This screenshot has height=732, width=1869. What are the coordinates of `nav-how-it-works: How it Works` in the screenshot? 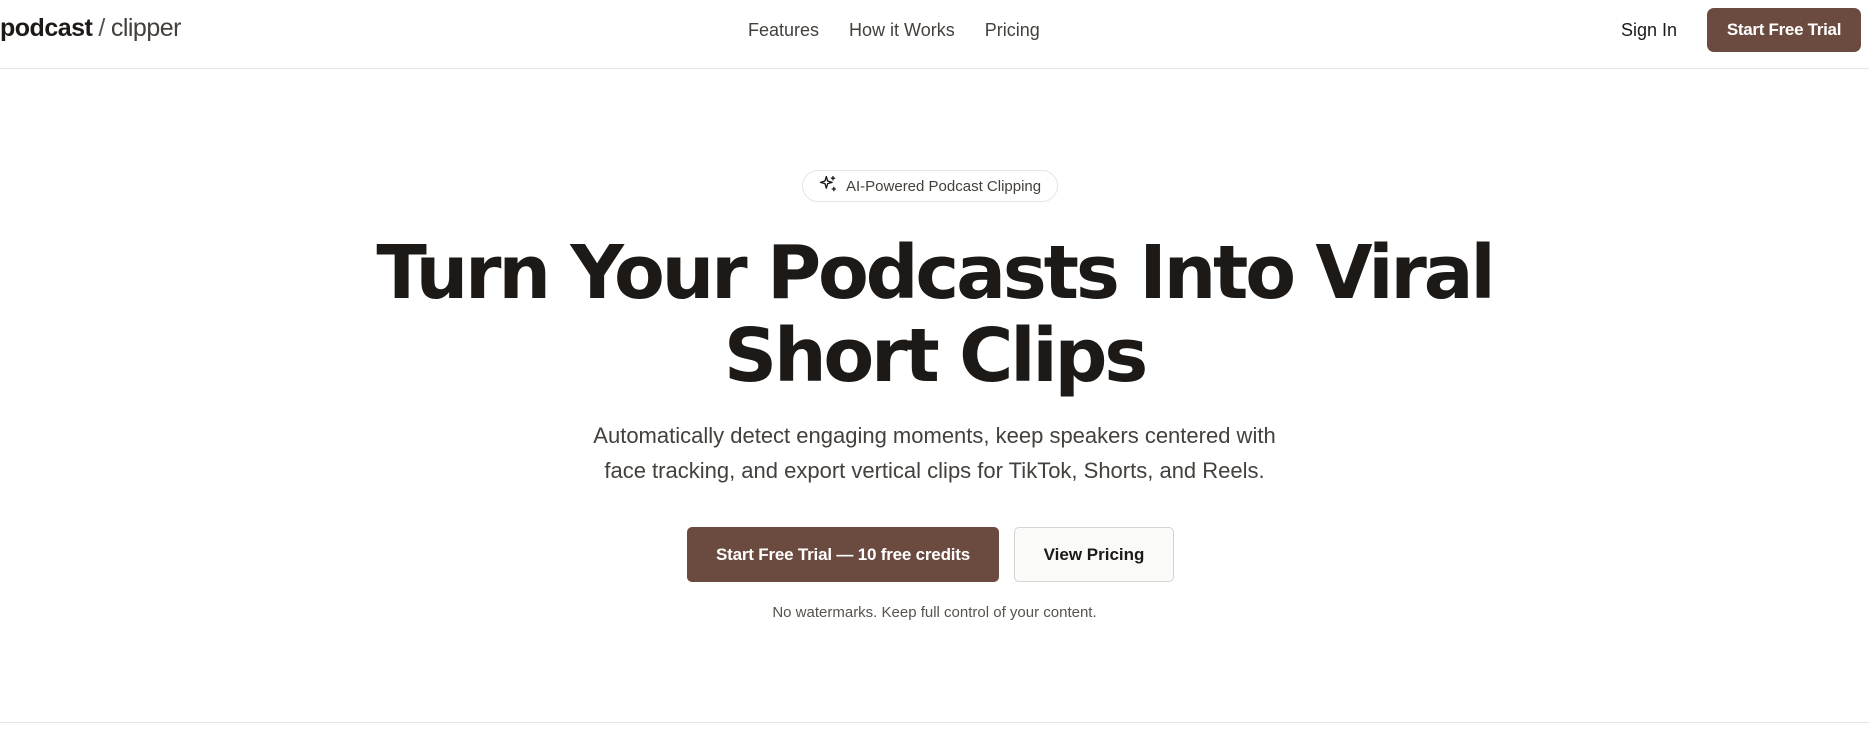 It's located at (902, 30).